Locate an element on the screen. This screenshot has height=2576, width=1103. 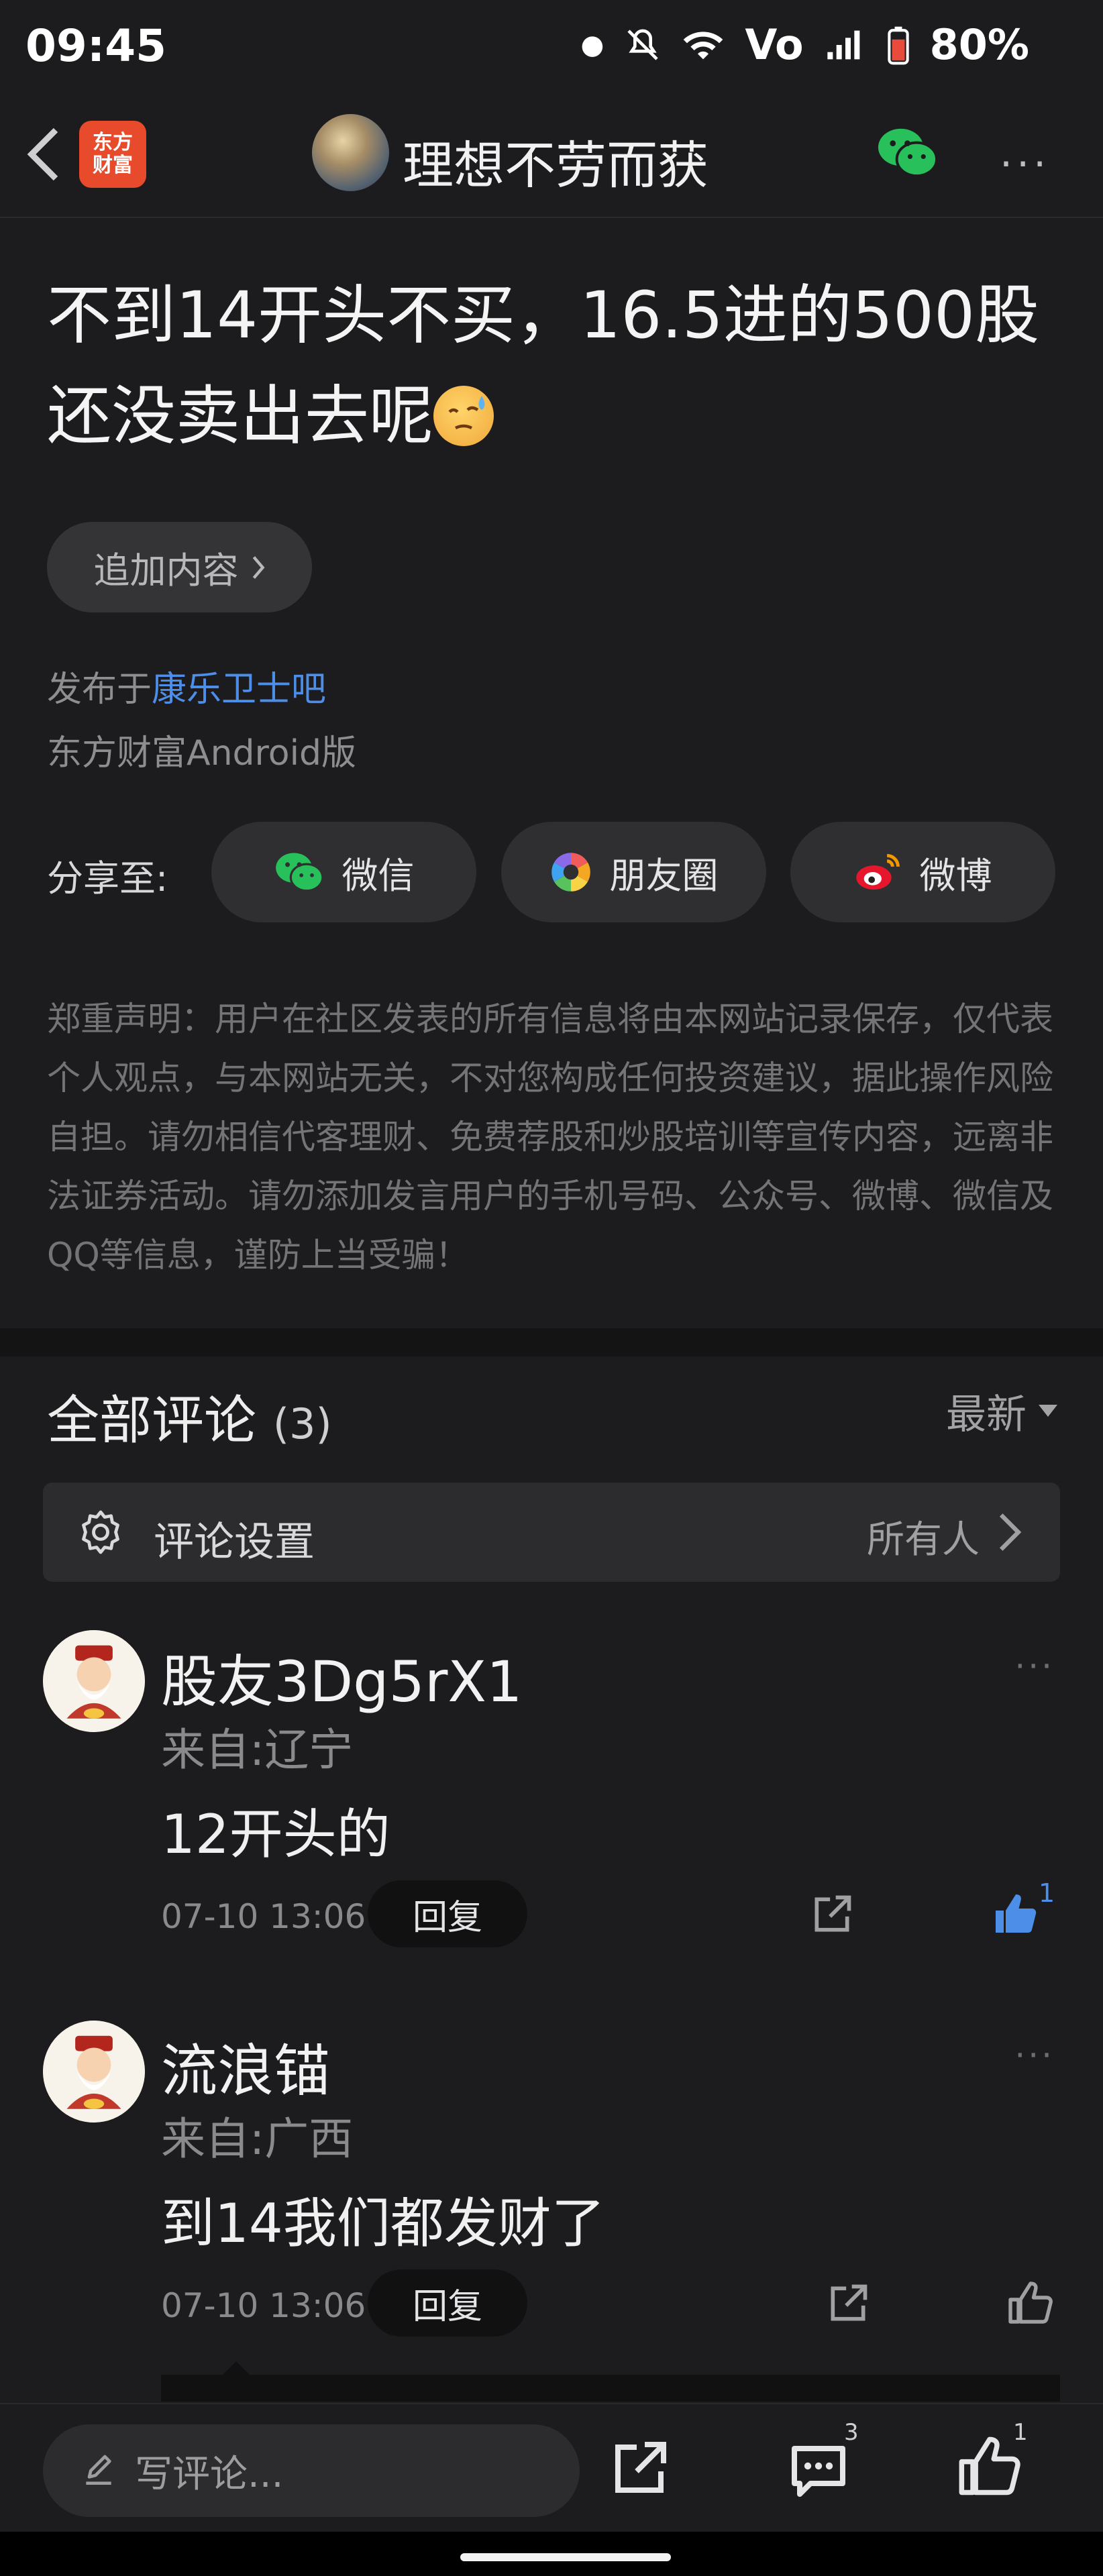
status-bar: 09:45 ● Vo 80% is located at coordinates (551, 47).